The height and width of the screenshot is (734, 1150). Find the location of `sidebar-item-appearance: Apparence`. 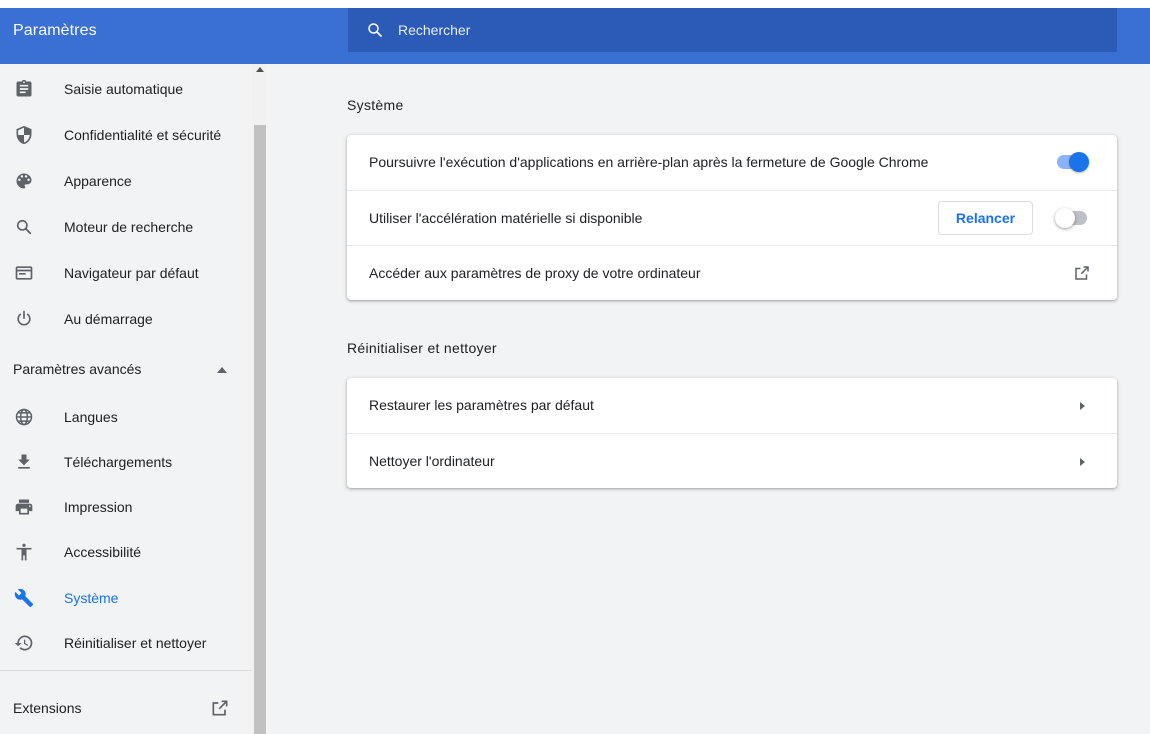

sidebar-item-appearance: Apparence is located at coordinates (126, 181).